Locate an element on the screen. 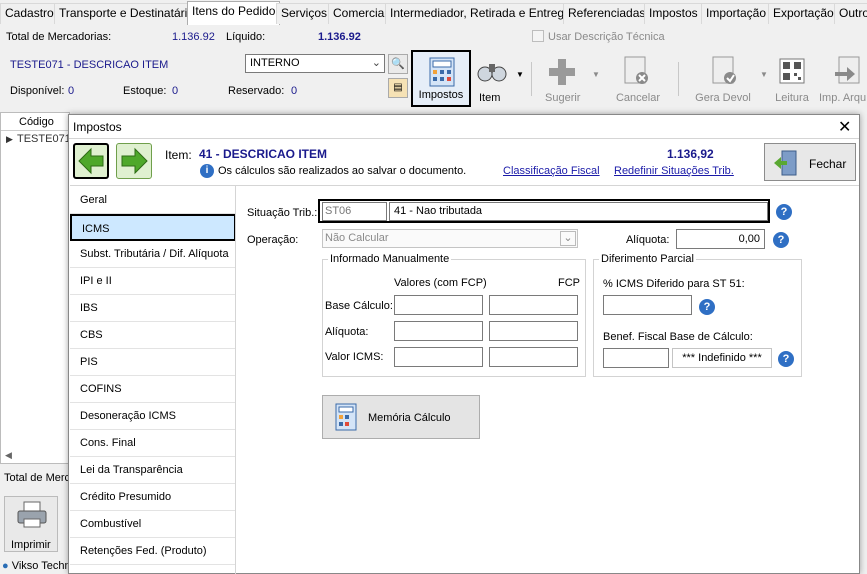 Image resolution: width=867 pixels, height=574 pixels. prev-item-button is located at coordinates (91, 161).